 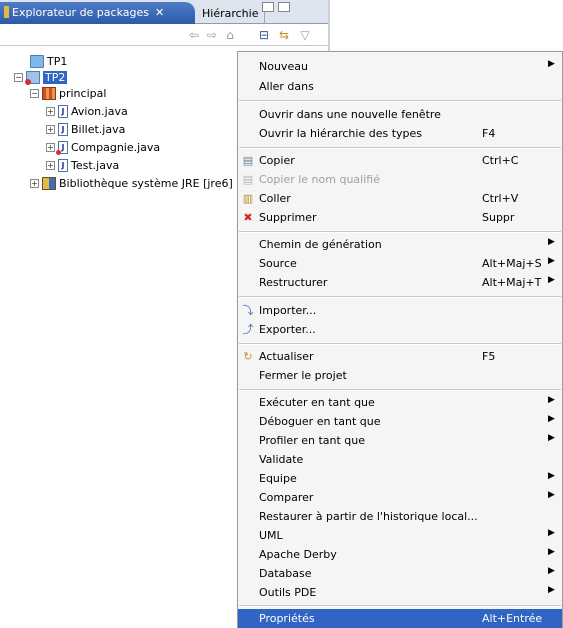 I want to click on maximize-icon, so click(x=284, y=7).